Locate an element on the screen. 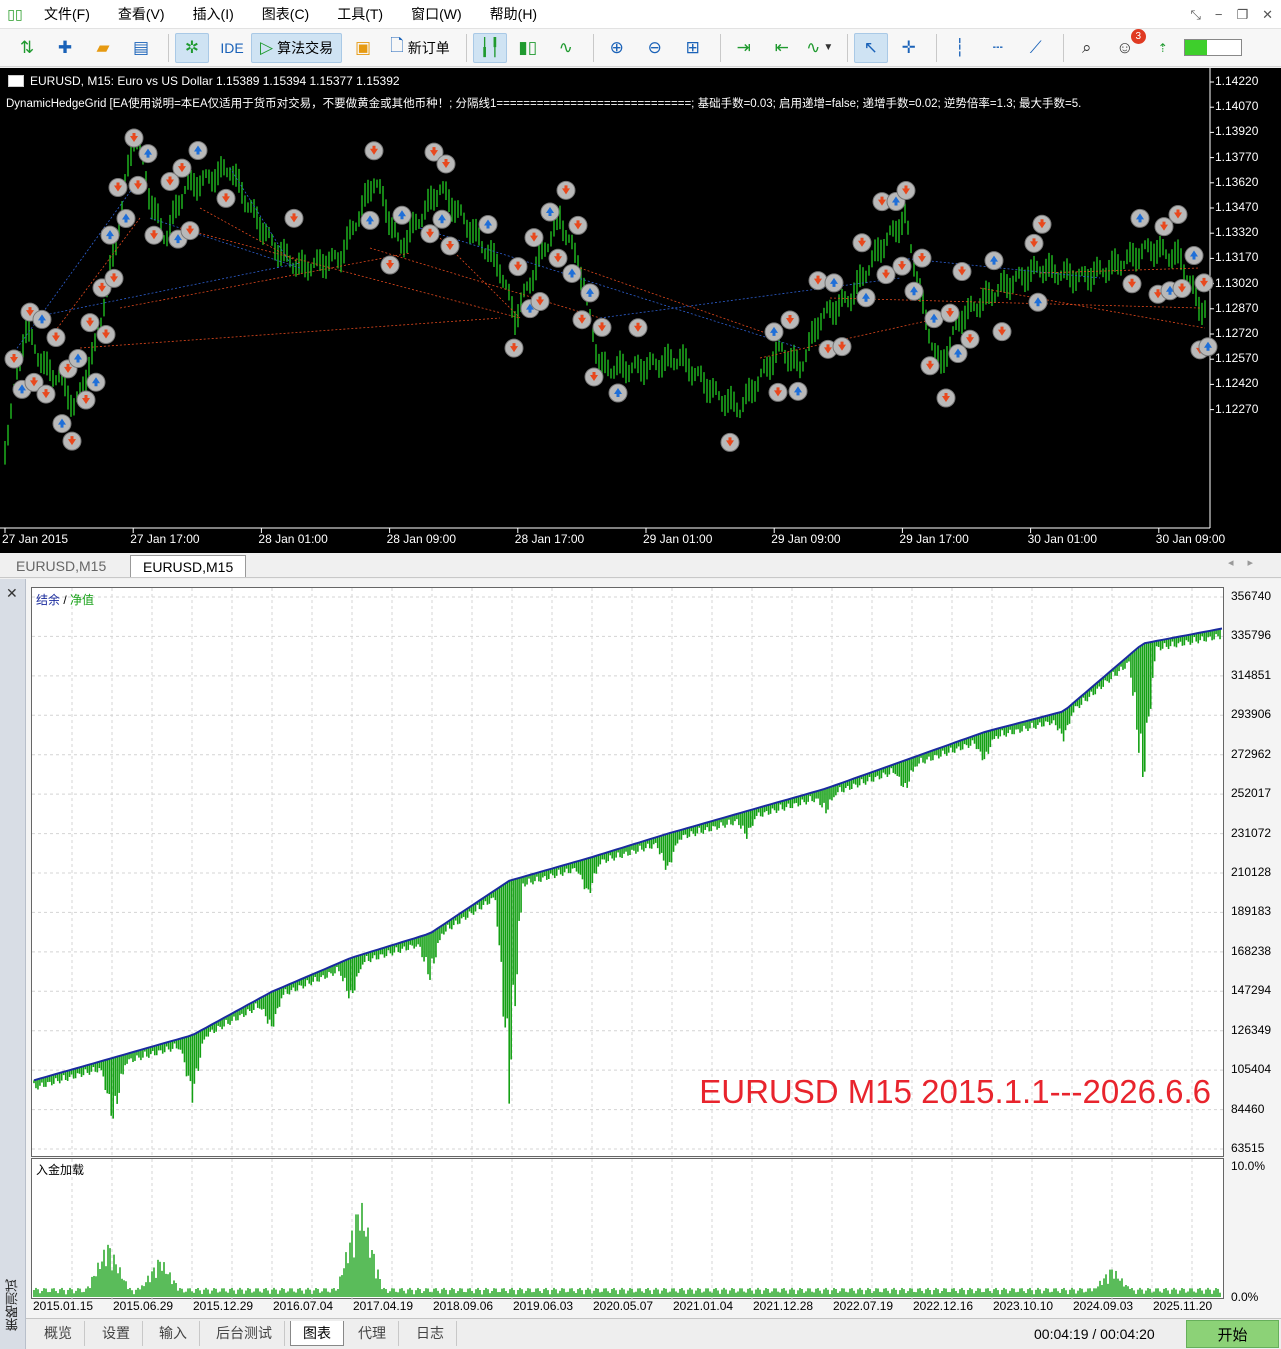  menu-chart: 图表(C) is located at coordinates (285, 14).